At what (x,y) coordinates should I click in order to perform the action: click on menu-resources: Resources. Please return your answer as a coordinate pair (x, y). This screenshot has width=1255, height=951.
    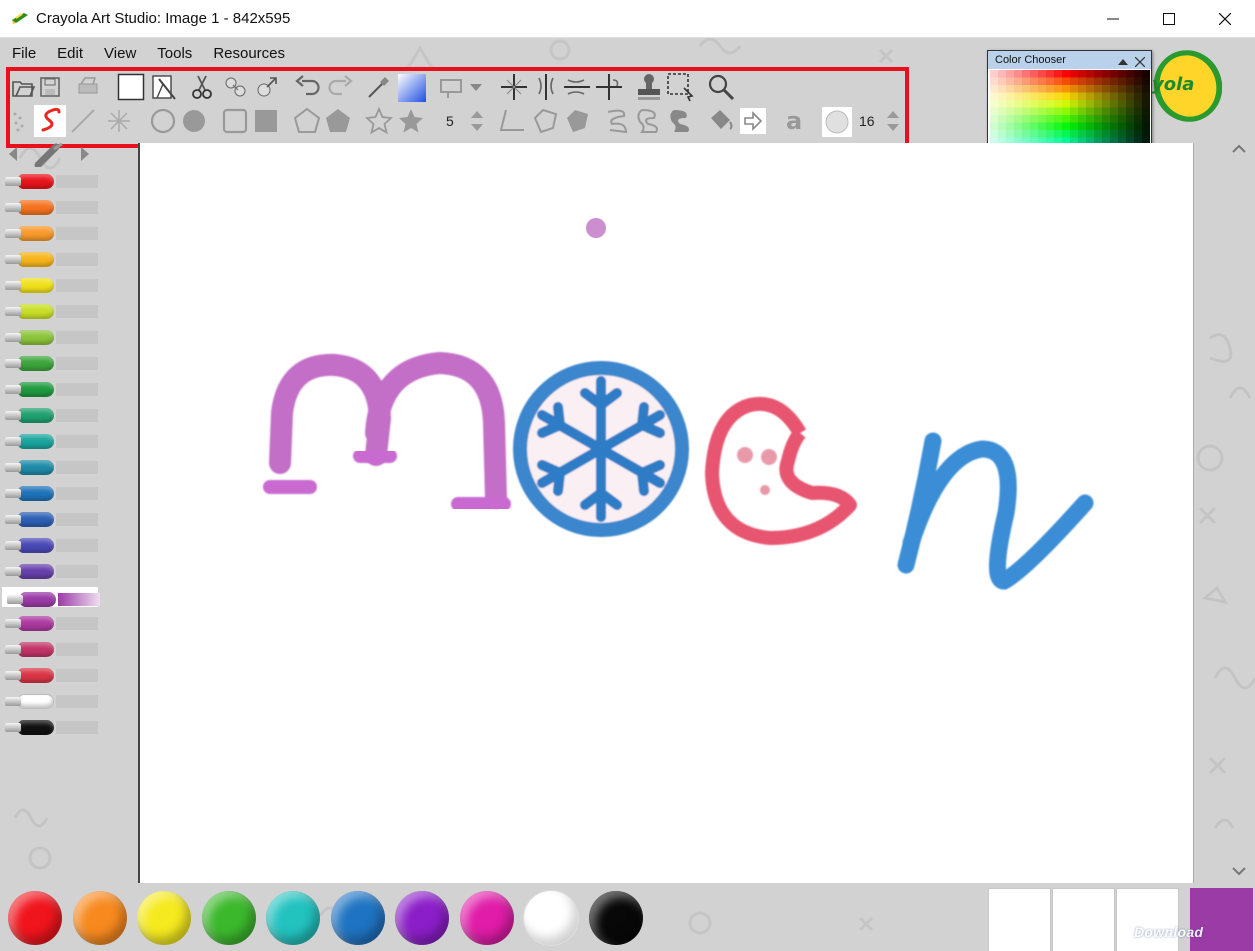
    Looking at the image, I should click on (249, 54).